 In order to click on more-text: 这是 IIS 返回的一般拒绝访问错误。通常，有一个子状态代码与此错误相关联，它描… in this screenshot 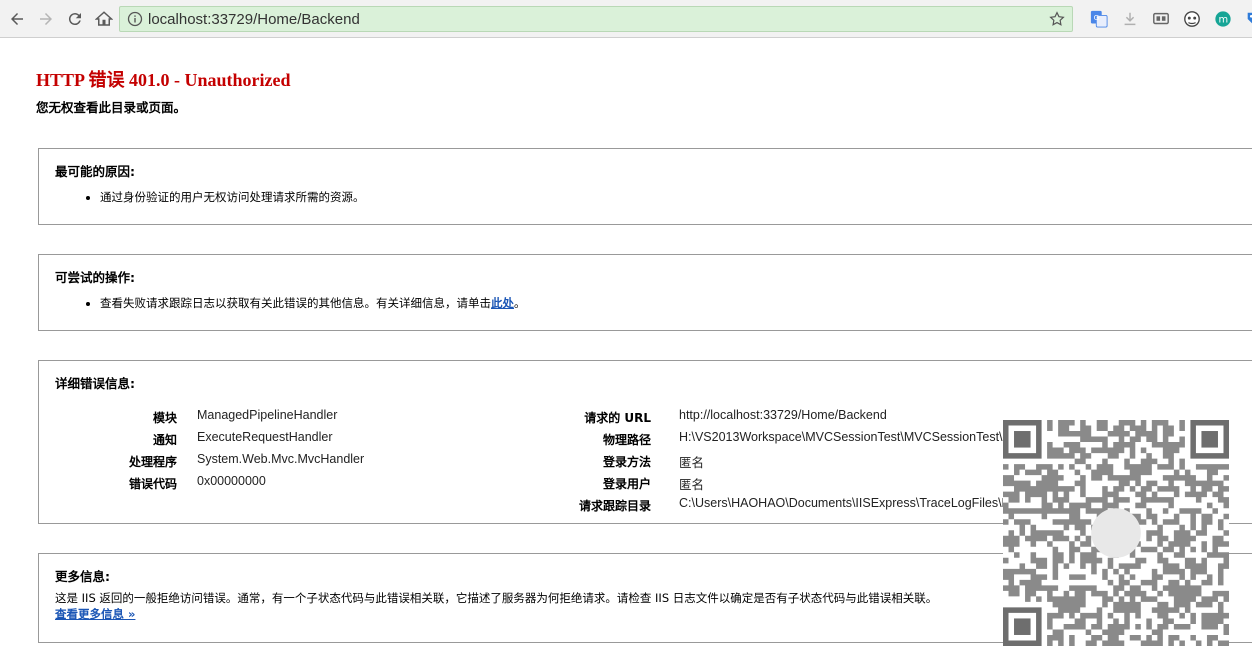, I will do `click(496, 598)`.